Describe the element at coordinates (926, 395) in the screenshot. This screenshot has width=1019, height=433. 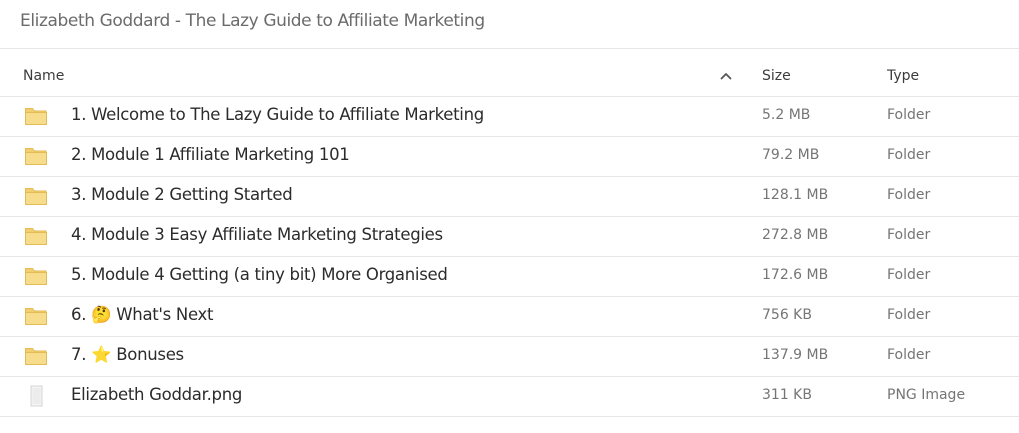
I see `item-type: PNG Image` at that location.